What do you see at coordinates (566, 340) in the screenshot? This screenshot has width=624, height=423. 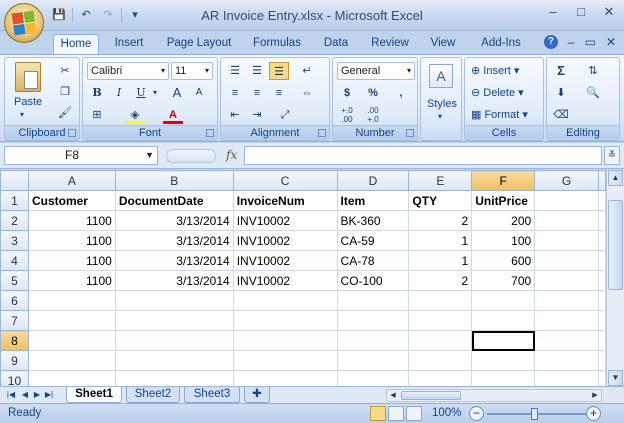 I see `cell-g8` at bounding box center [566, 340].